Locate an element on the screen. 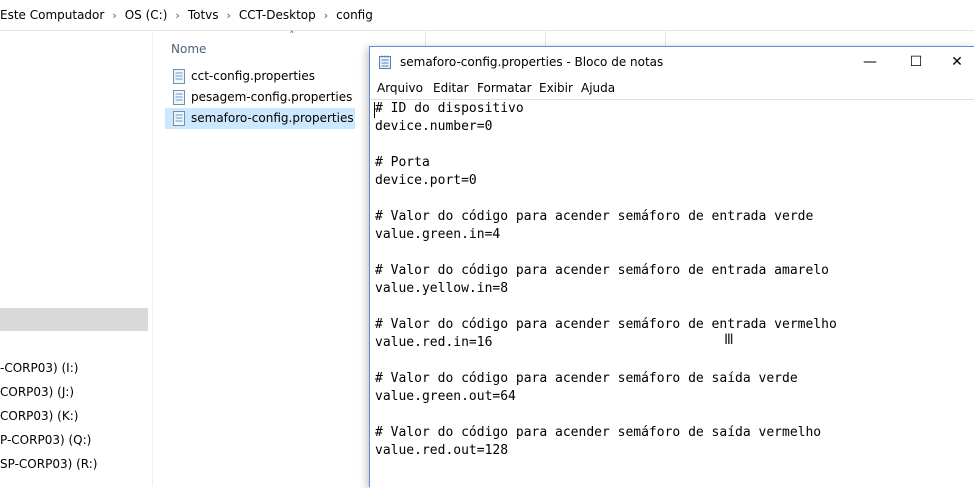  menu-editar: Editar is located at coordinates (451, 88).